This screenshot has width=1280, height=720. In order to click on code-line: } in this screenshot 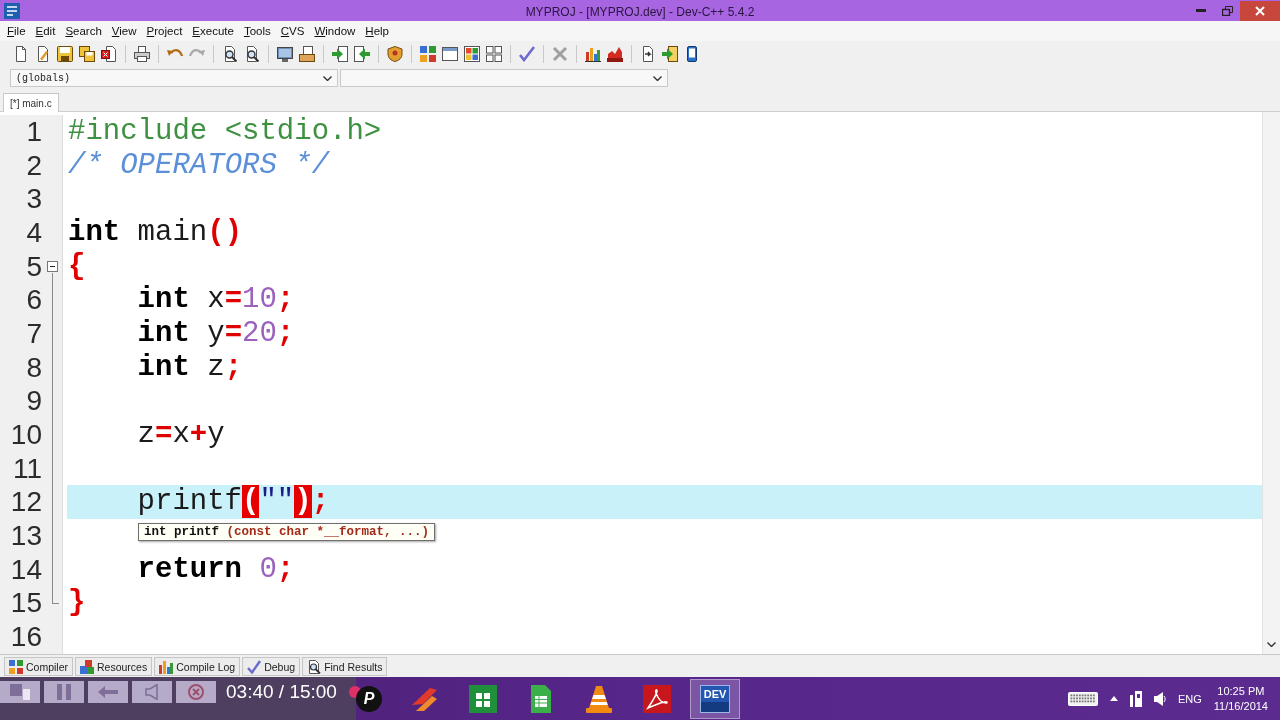, I will do `click(77, 603)`.